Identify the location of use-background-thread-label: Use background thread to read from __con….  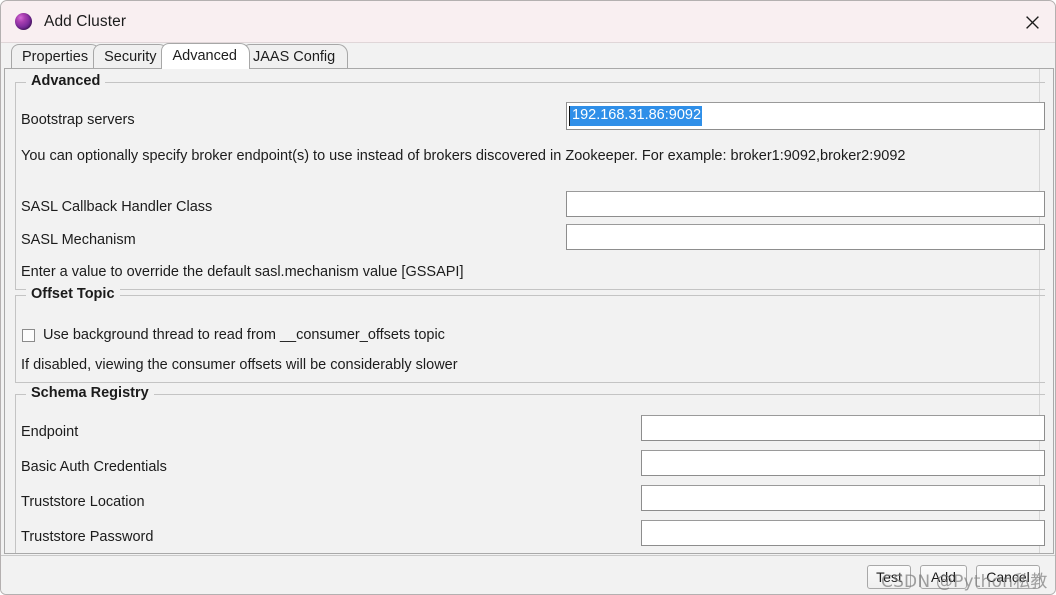
(244, 335).